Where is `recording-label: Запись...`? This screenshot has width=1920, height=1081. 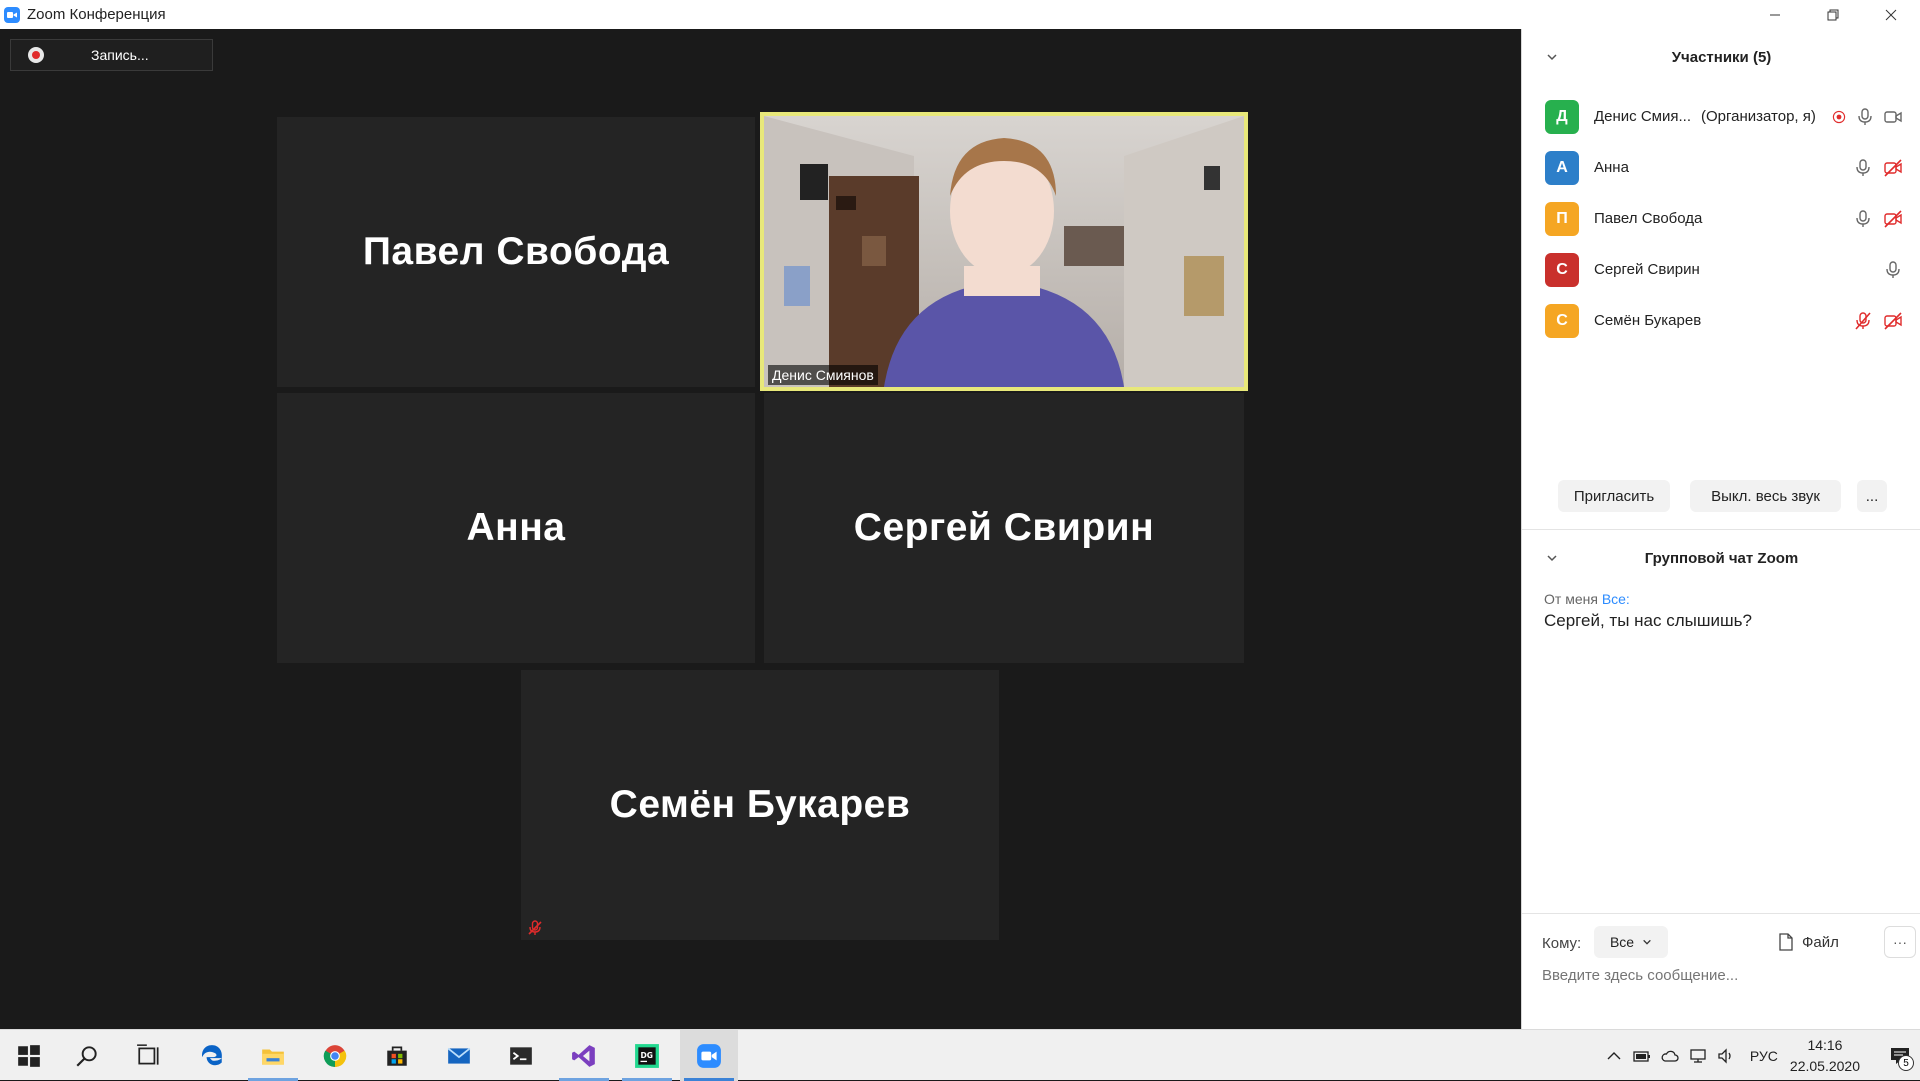
recording-label: Запись... is located at coordinates (120, 55).